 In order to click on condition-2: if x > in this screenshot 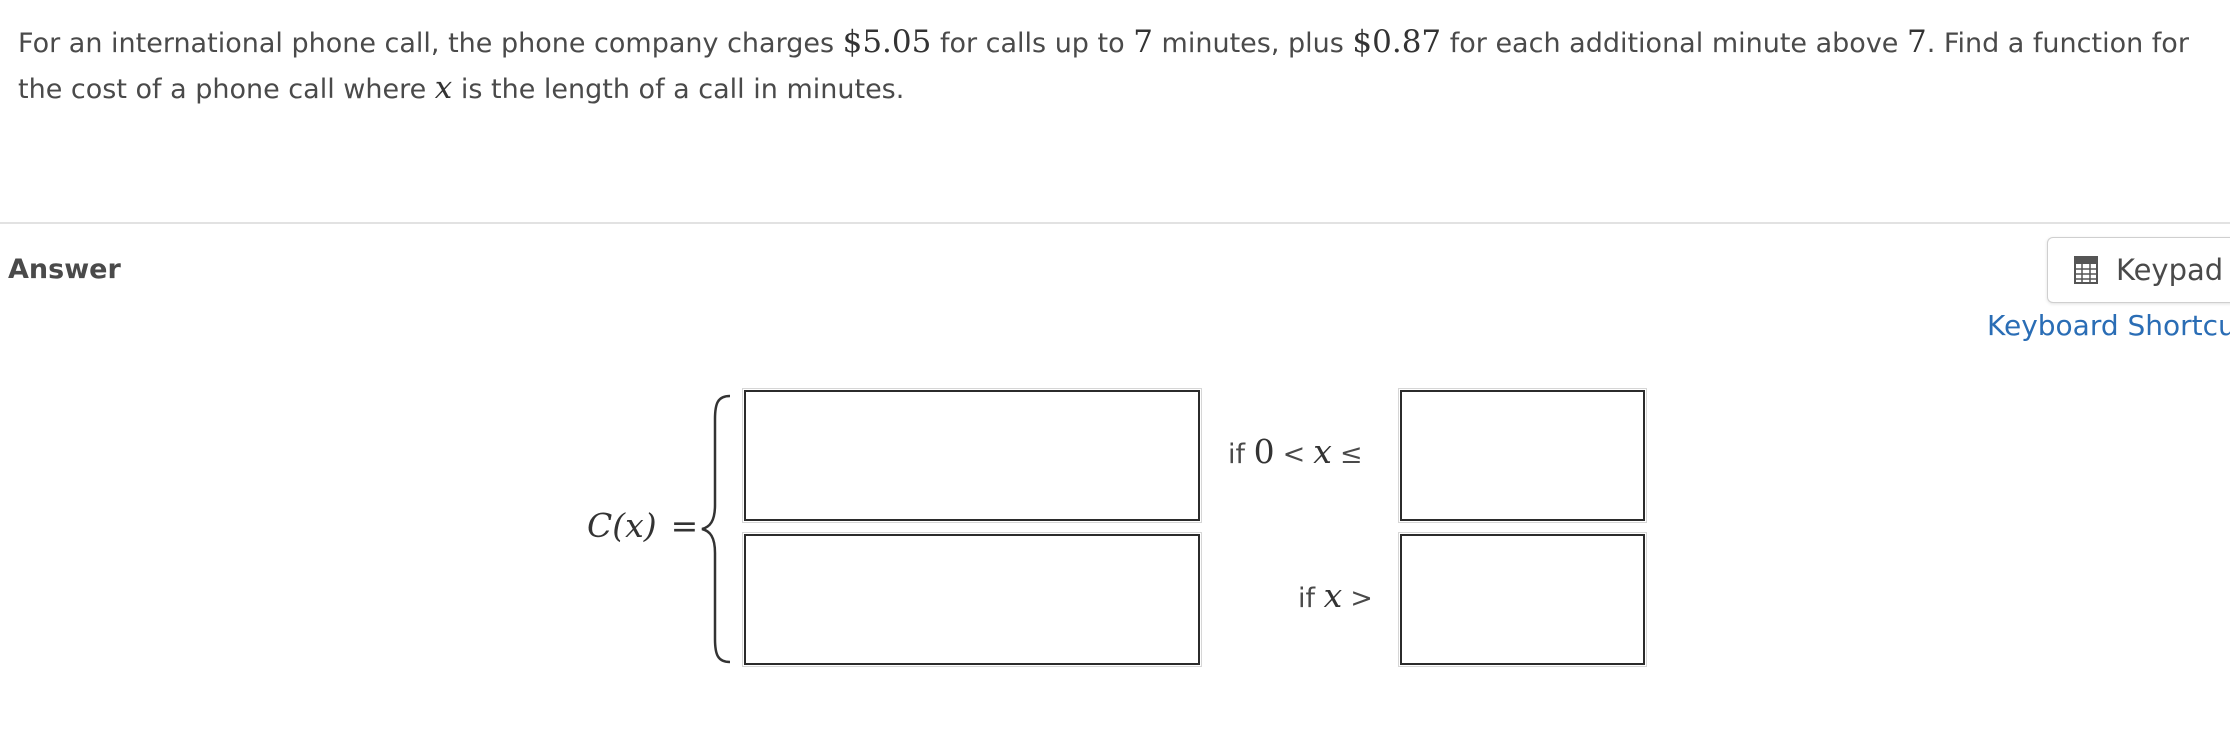, I will do `click(1339, 595)`.